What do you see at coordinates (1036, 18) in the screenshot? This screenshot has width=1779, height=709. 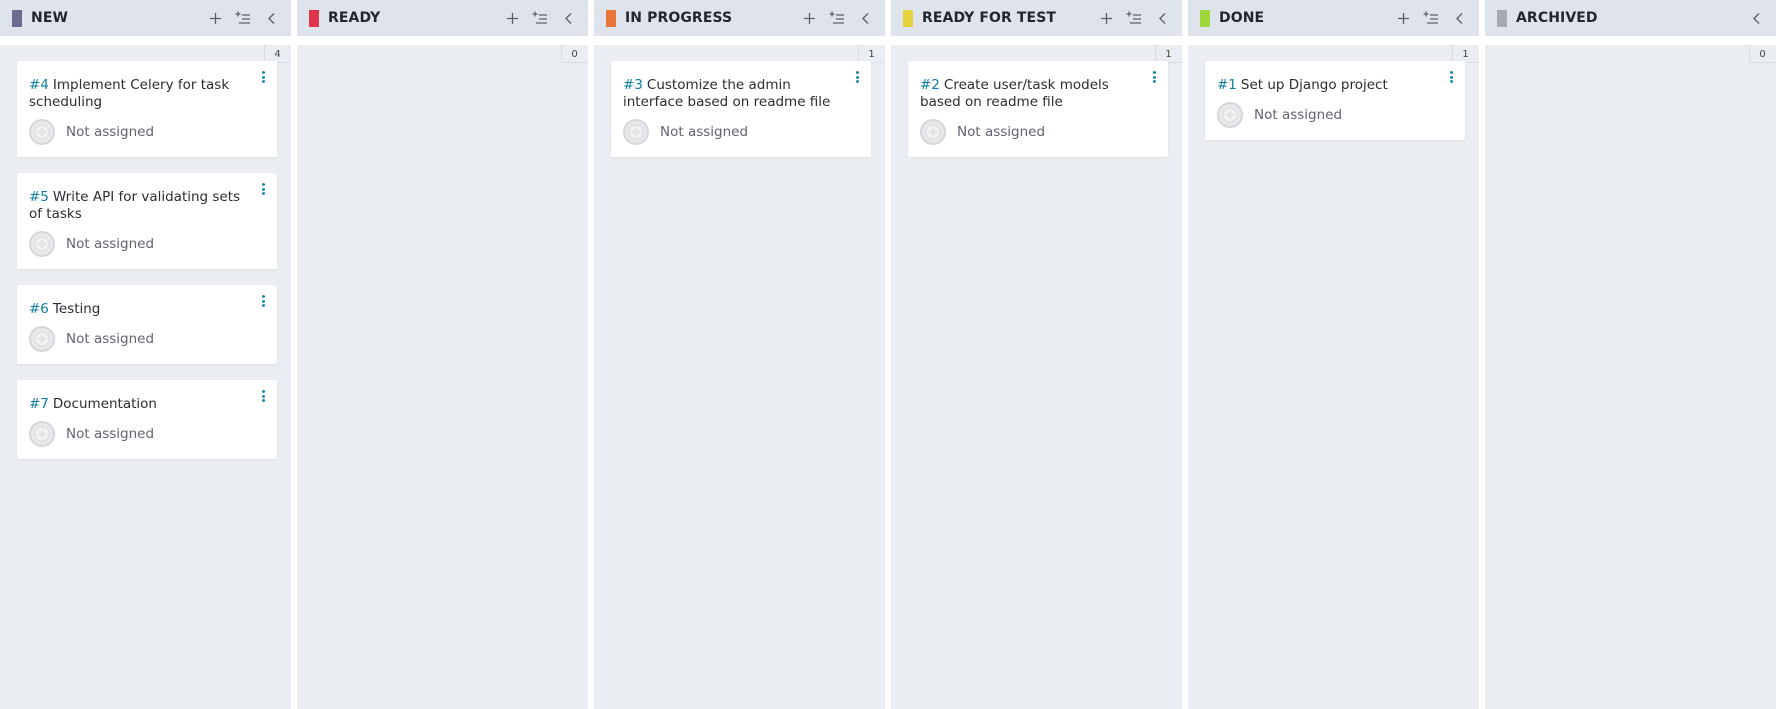 I see `column-header: READY FOR TEST` at bounding box center [1036, 18].